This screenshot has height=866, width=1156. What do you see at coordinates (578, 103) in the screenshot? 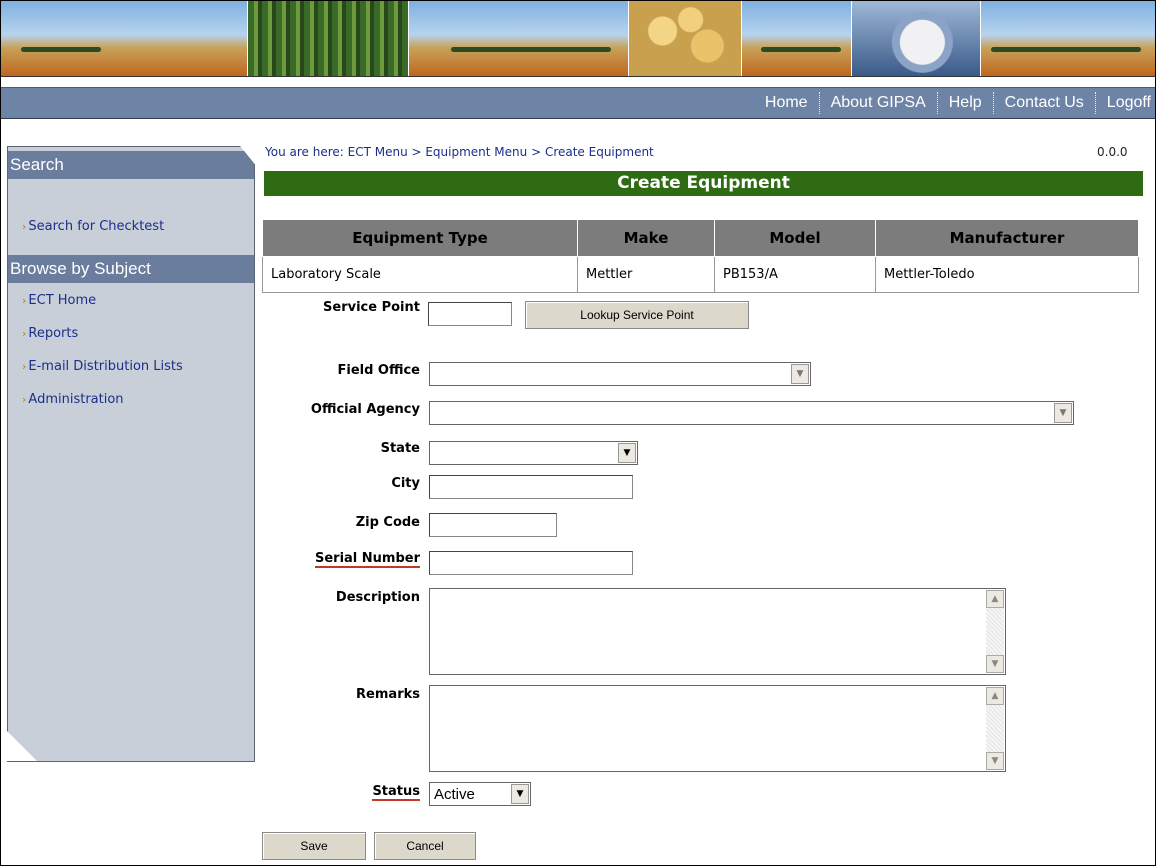
I see `top-nav-bar: Home About GIPSA Help Contact Us Logoff` at bounding box center [578, 103].